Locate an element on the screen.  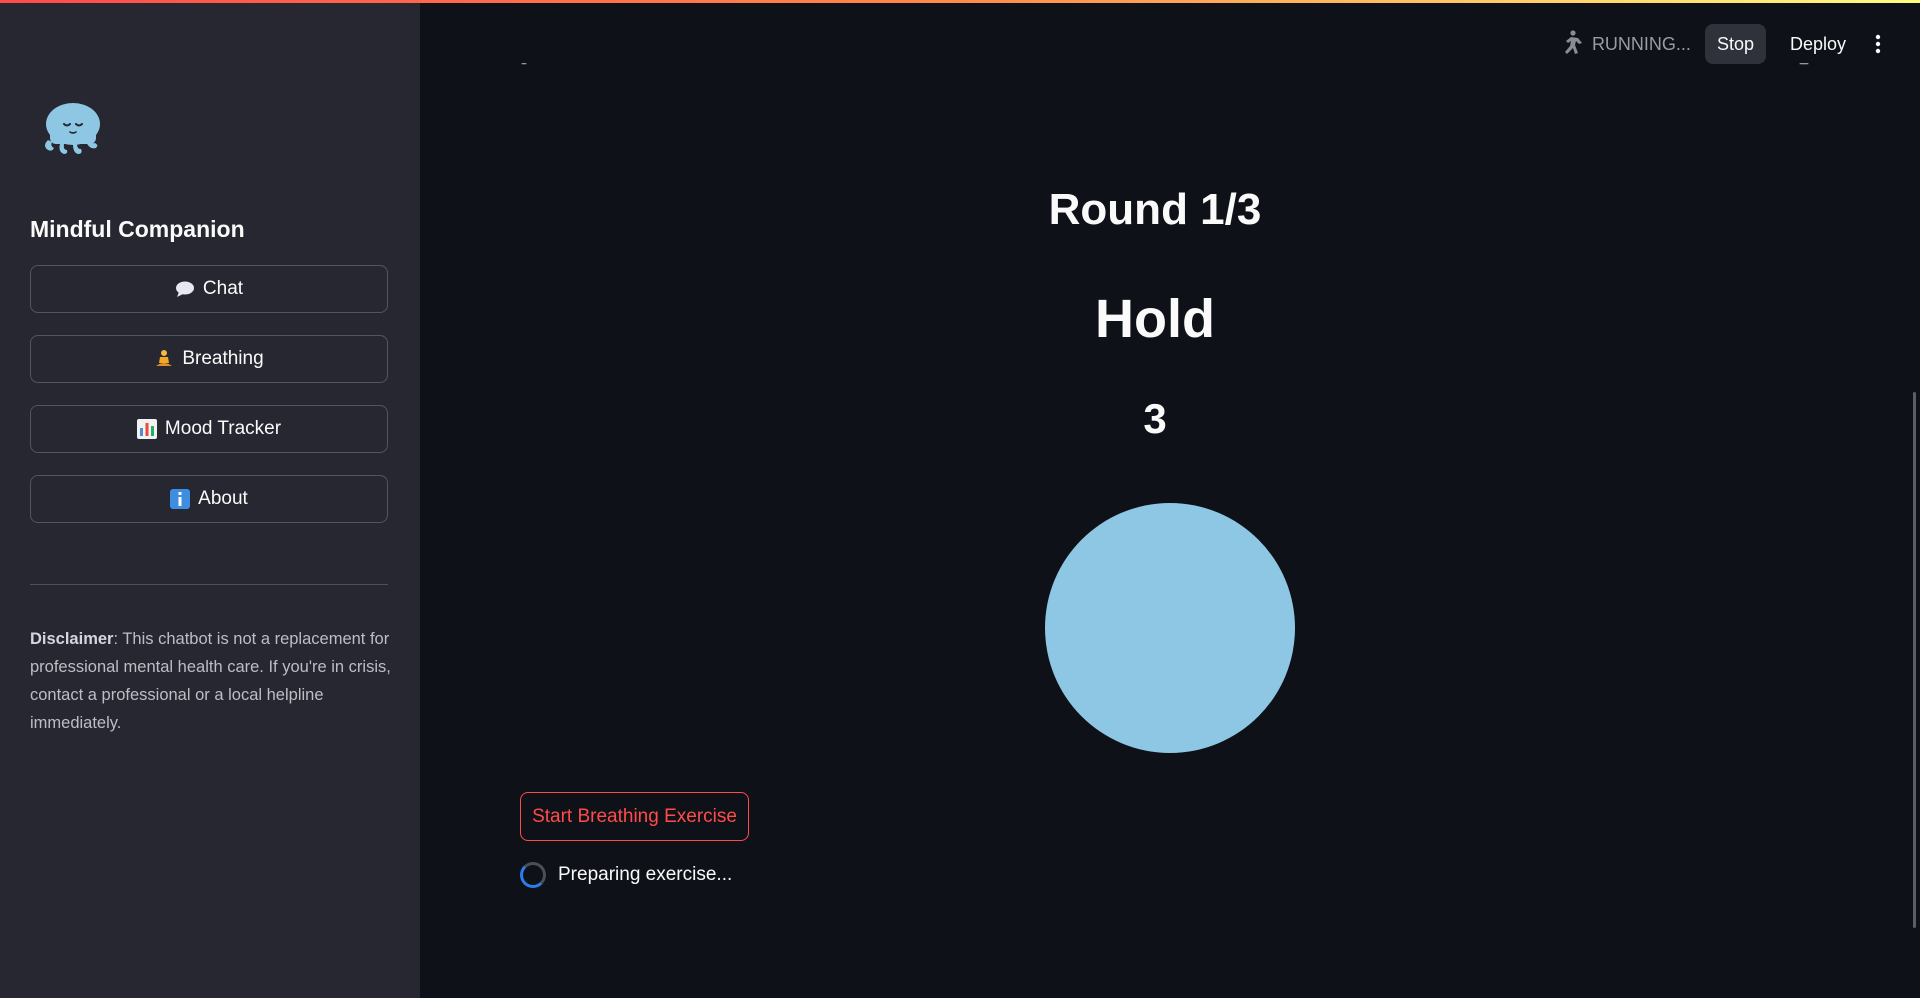
round-title: Round 1/3 is located at coordinates (1155, 209).